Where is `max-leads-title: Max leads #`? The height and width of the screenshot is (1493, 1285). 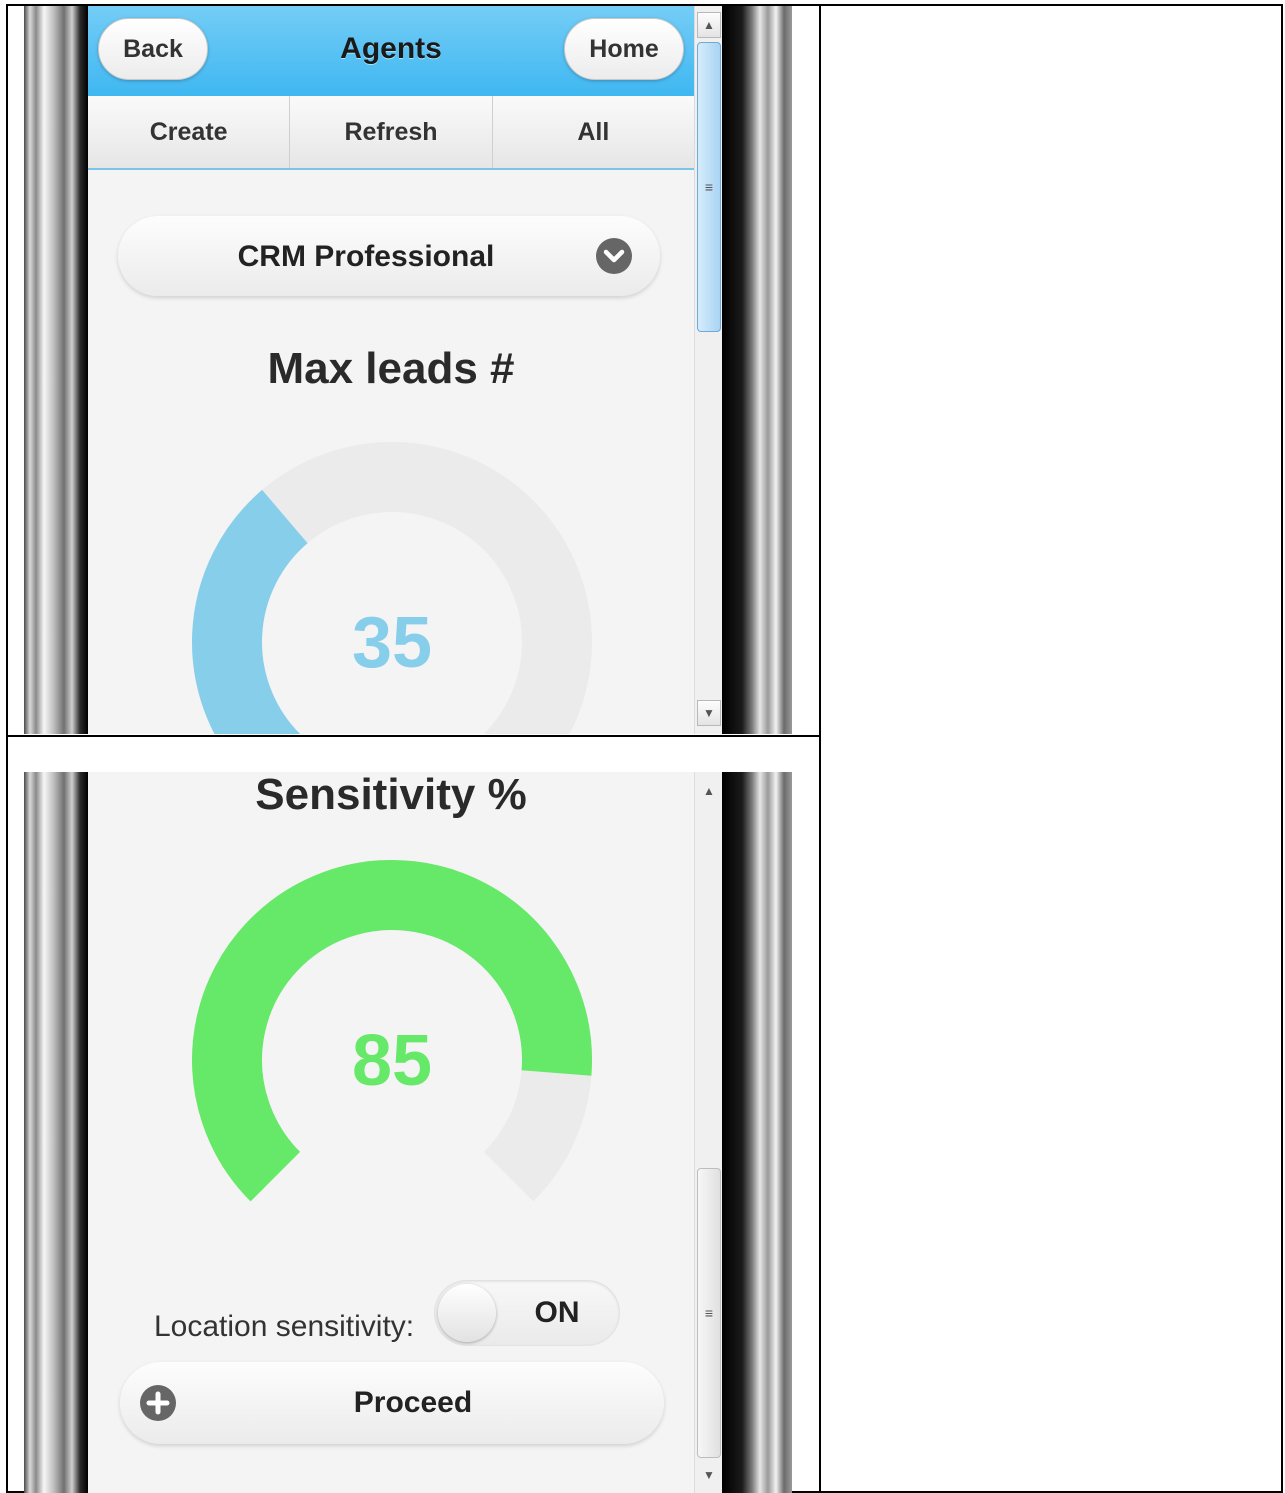 max-leads-title: Max leads # is located at coordinates (391, 368).